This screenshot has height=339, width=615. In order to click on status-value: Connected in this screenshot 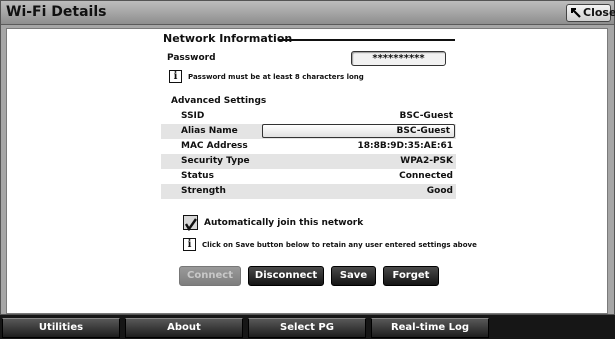, I will do `click(426, 176)`.